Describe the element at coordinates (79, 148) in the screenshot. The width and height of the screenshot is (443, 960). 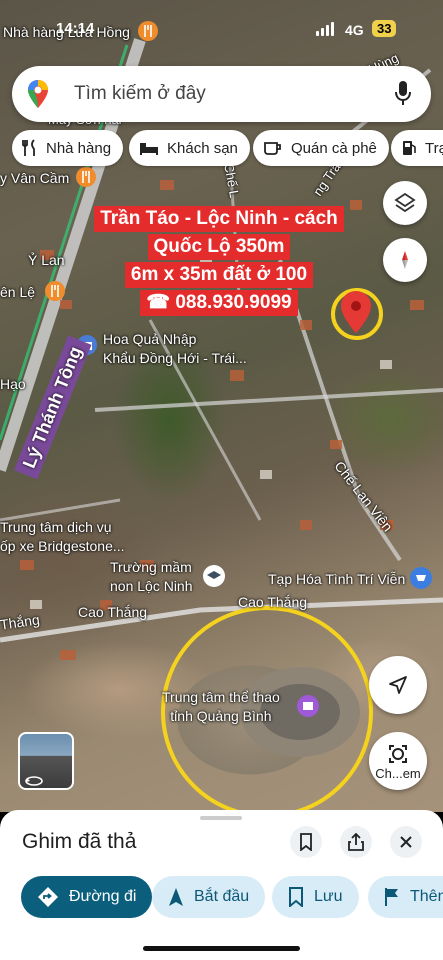
I see `chip-label: Nhà hàng` at that location.